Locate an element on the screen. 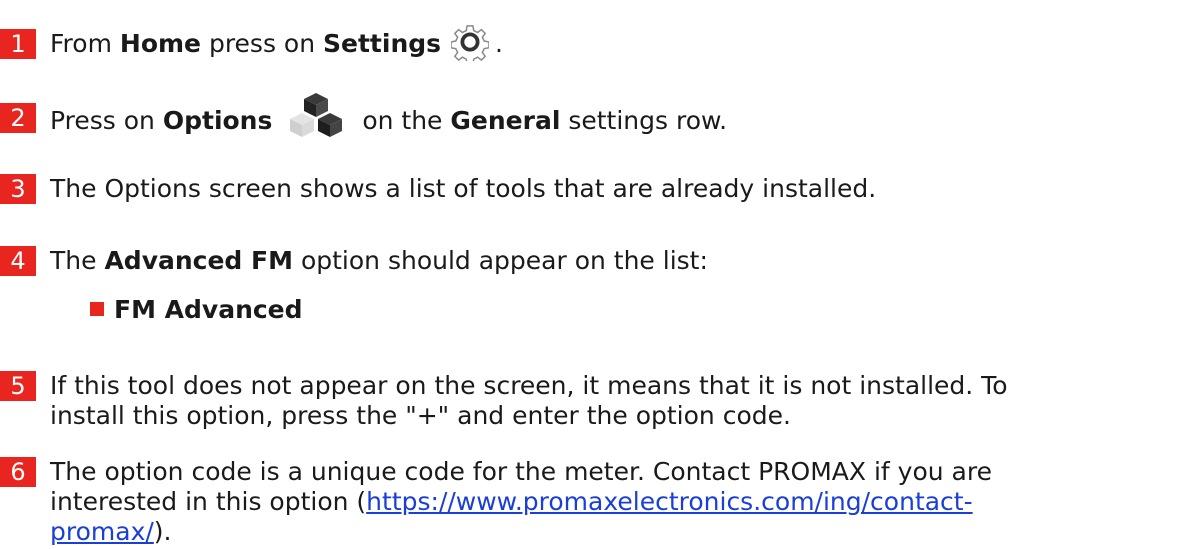  step-number: 2 is located at coordinates (18, 118).